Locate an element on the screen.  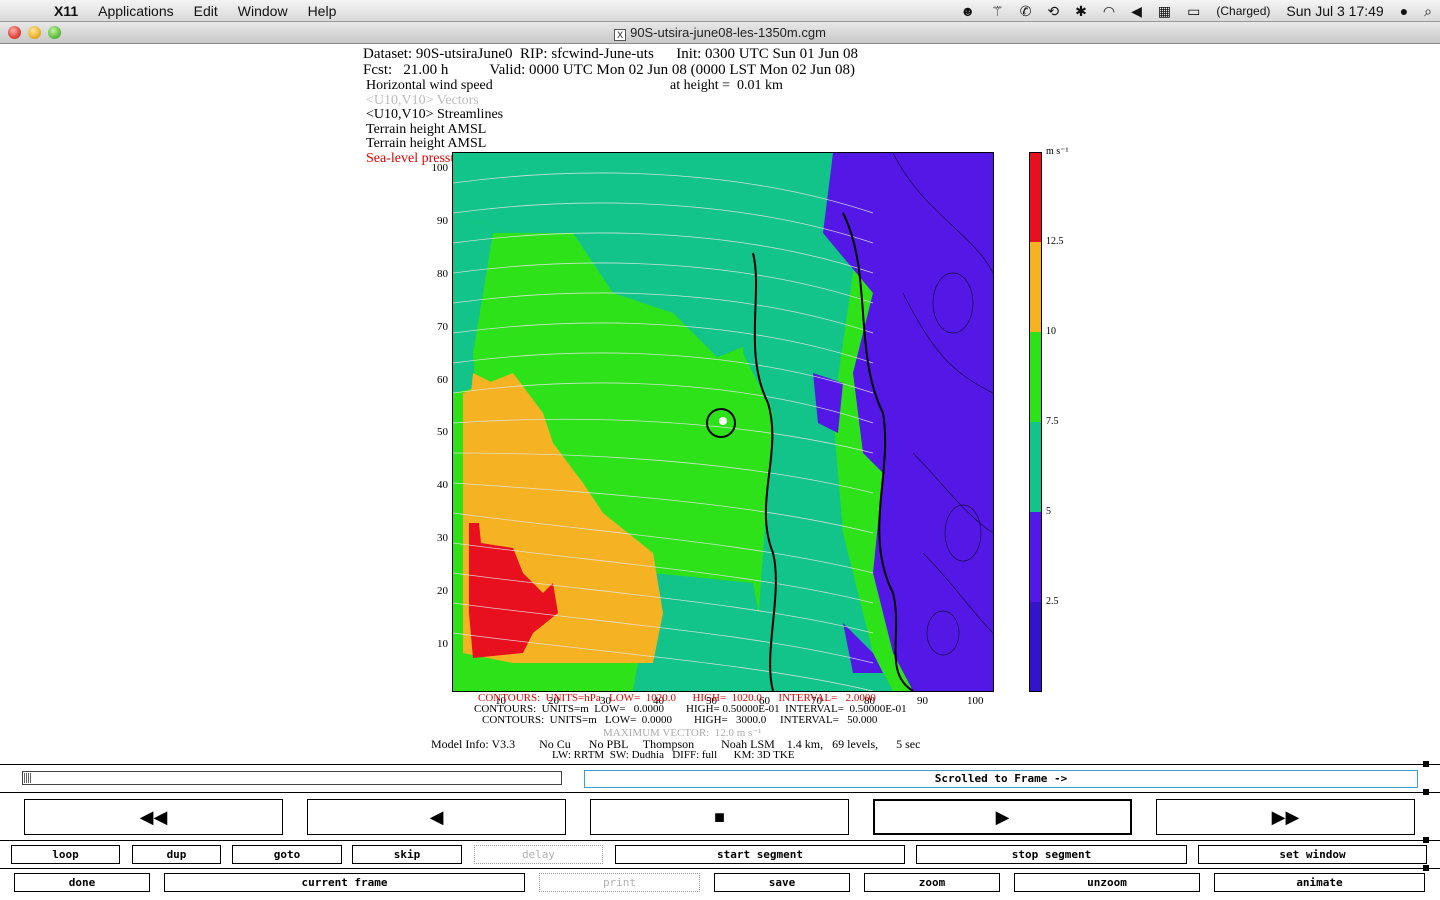
header-height: at height = 0.01 km is located at coordinates (726, 85).